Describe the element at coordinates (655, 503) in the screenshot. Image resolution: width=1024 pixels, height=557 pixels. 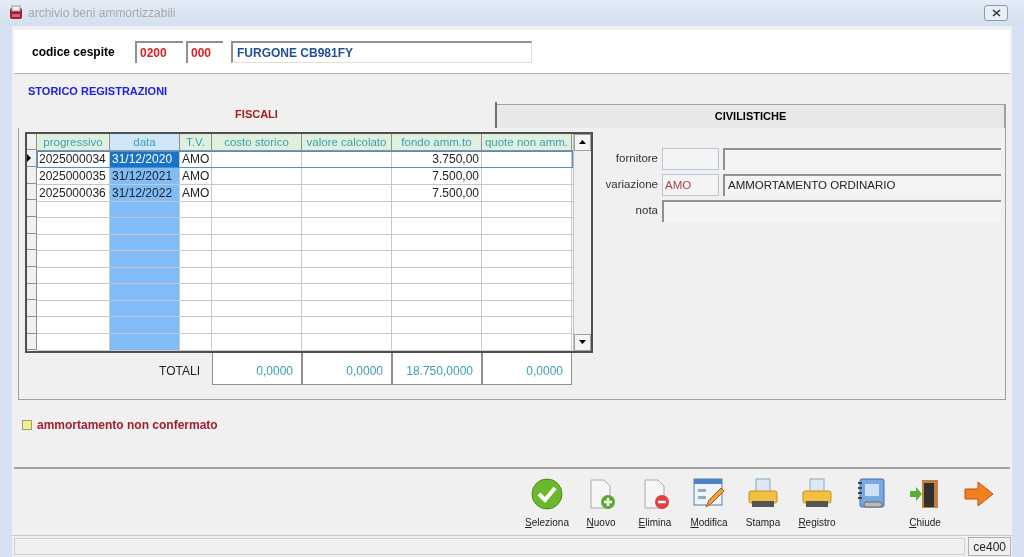
I see `toolbar-button: Elimina` at that location.